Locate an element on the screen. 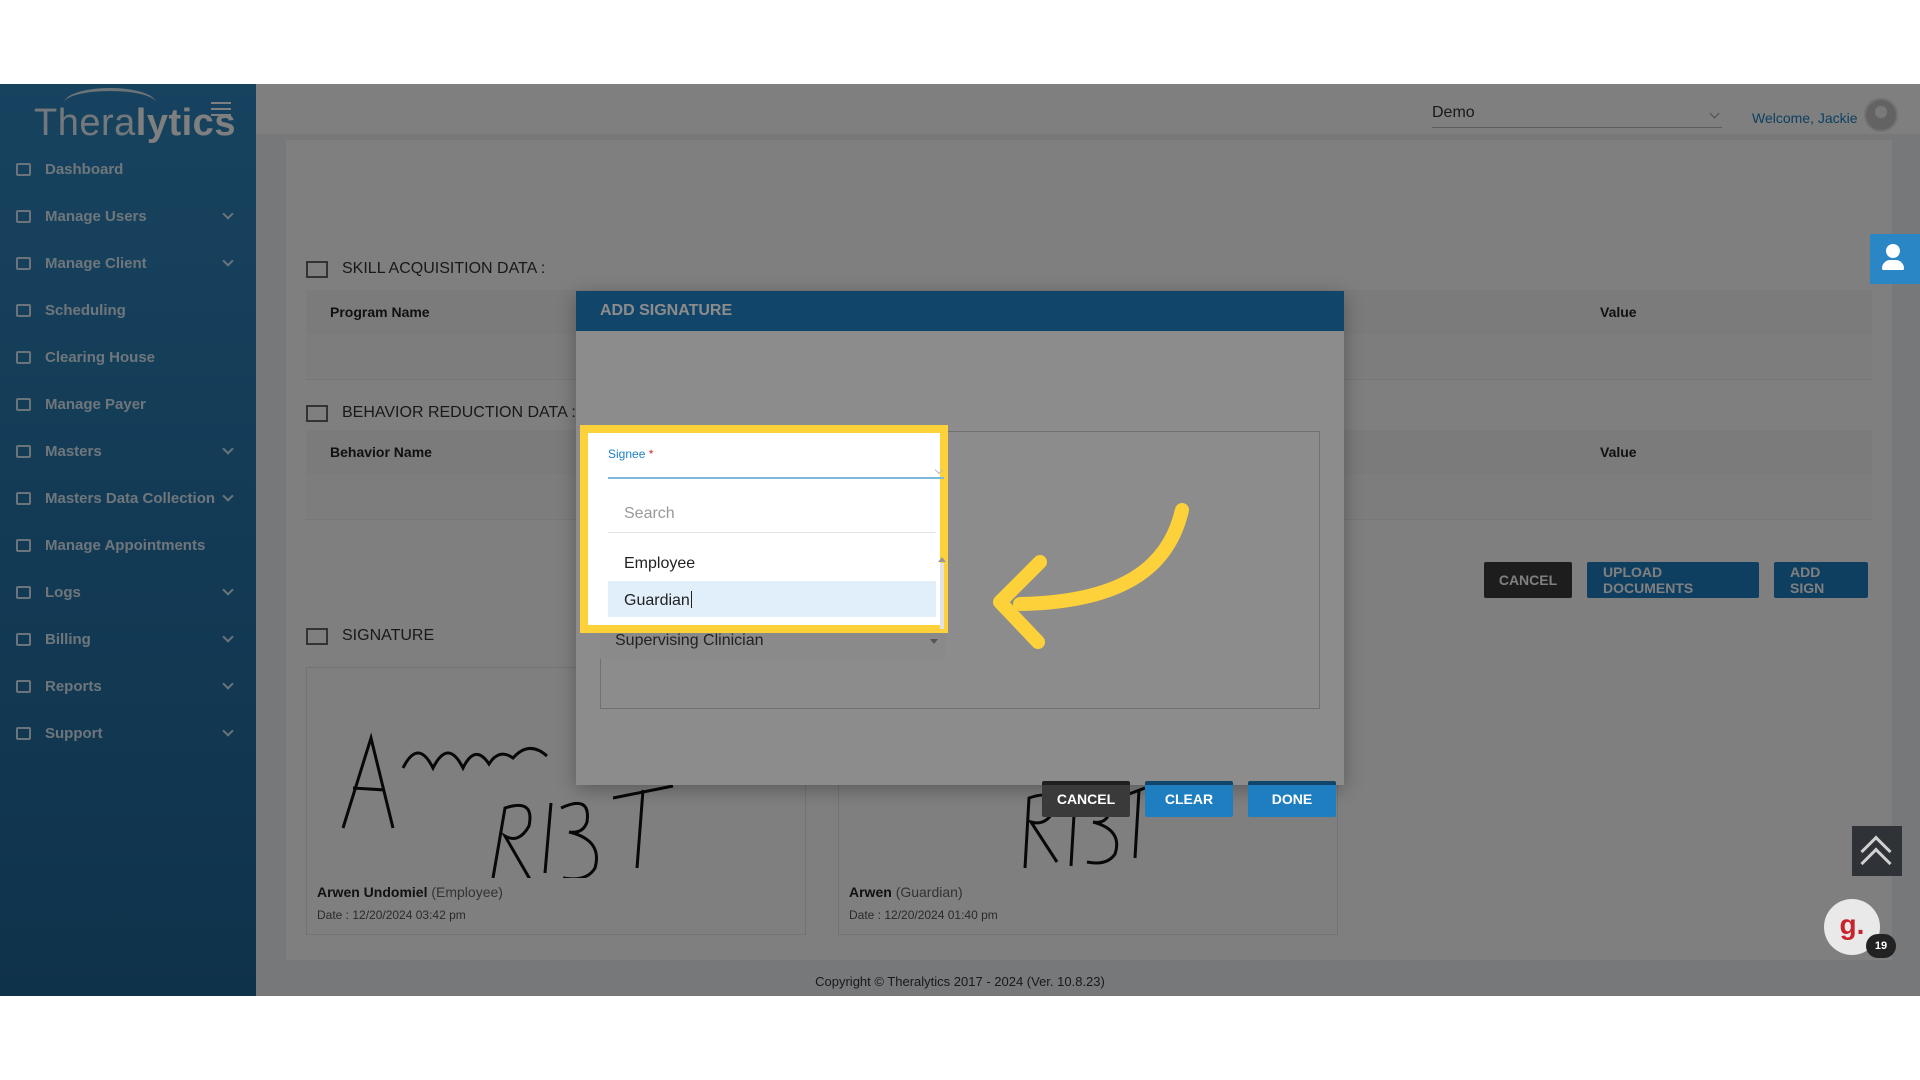  modal-cancel-button: CANCEL is located at coordinates (1086, 799).